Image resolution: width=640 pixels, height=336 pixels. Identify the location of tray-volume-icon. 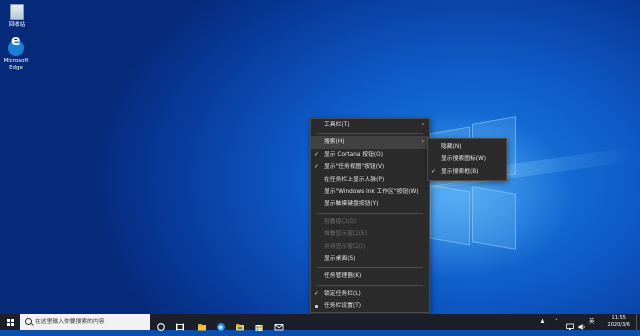
(582, 323).